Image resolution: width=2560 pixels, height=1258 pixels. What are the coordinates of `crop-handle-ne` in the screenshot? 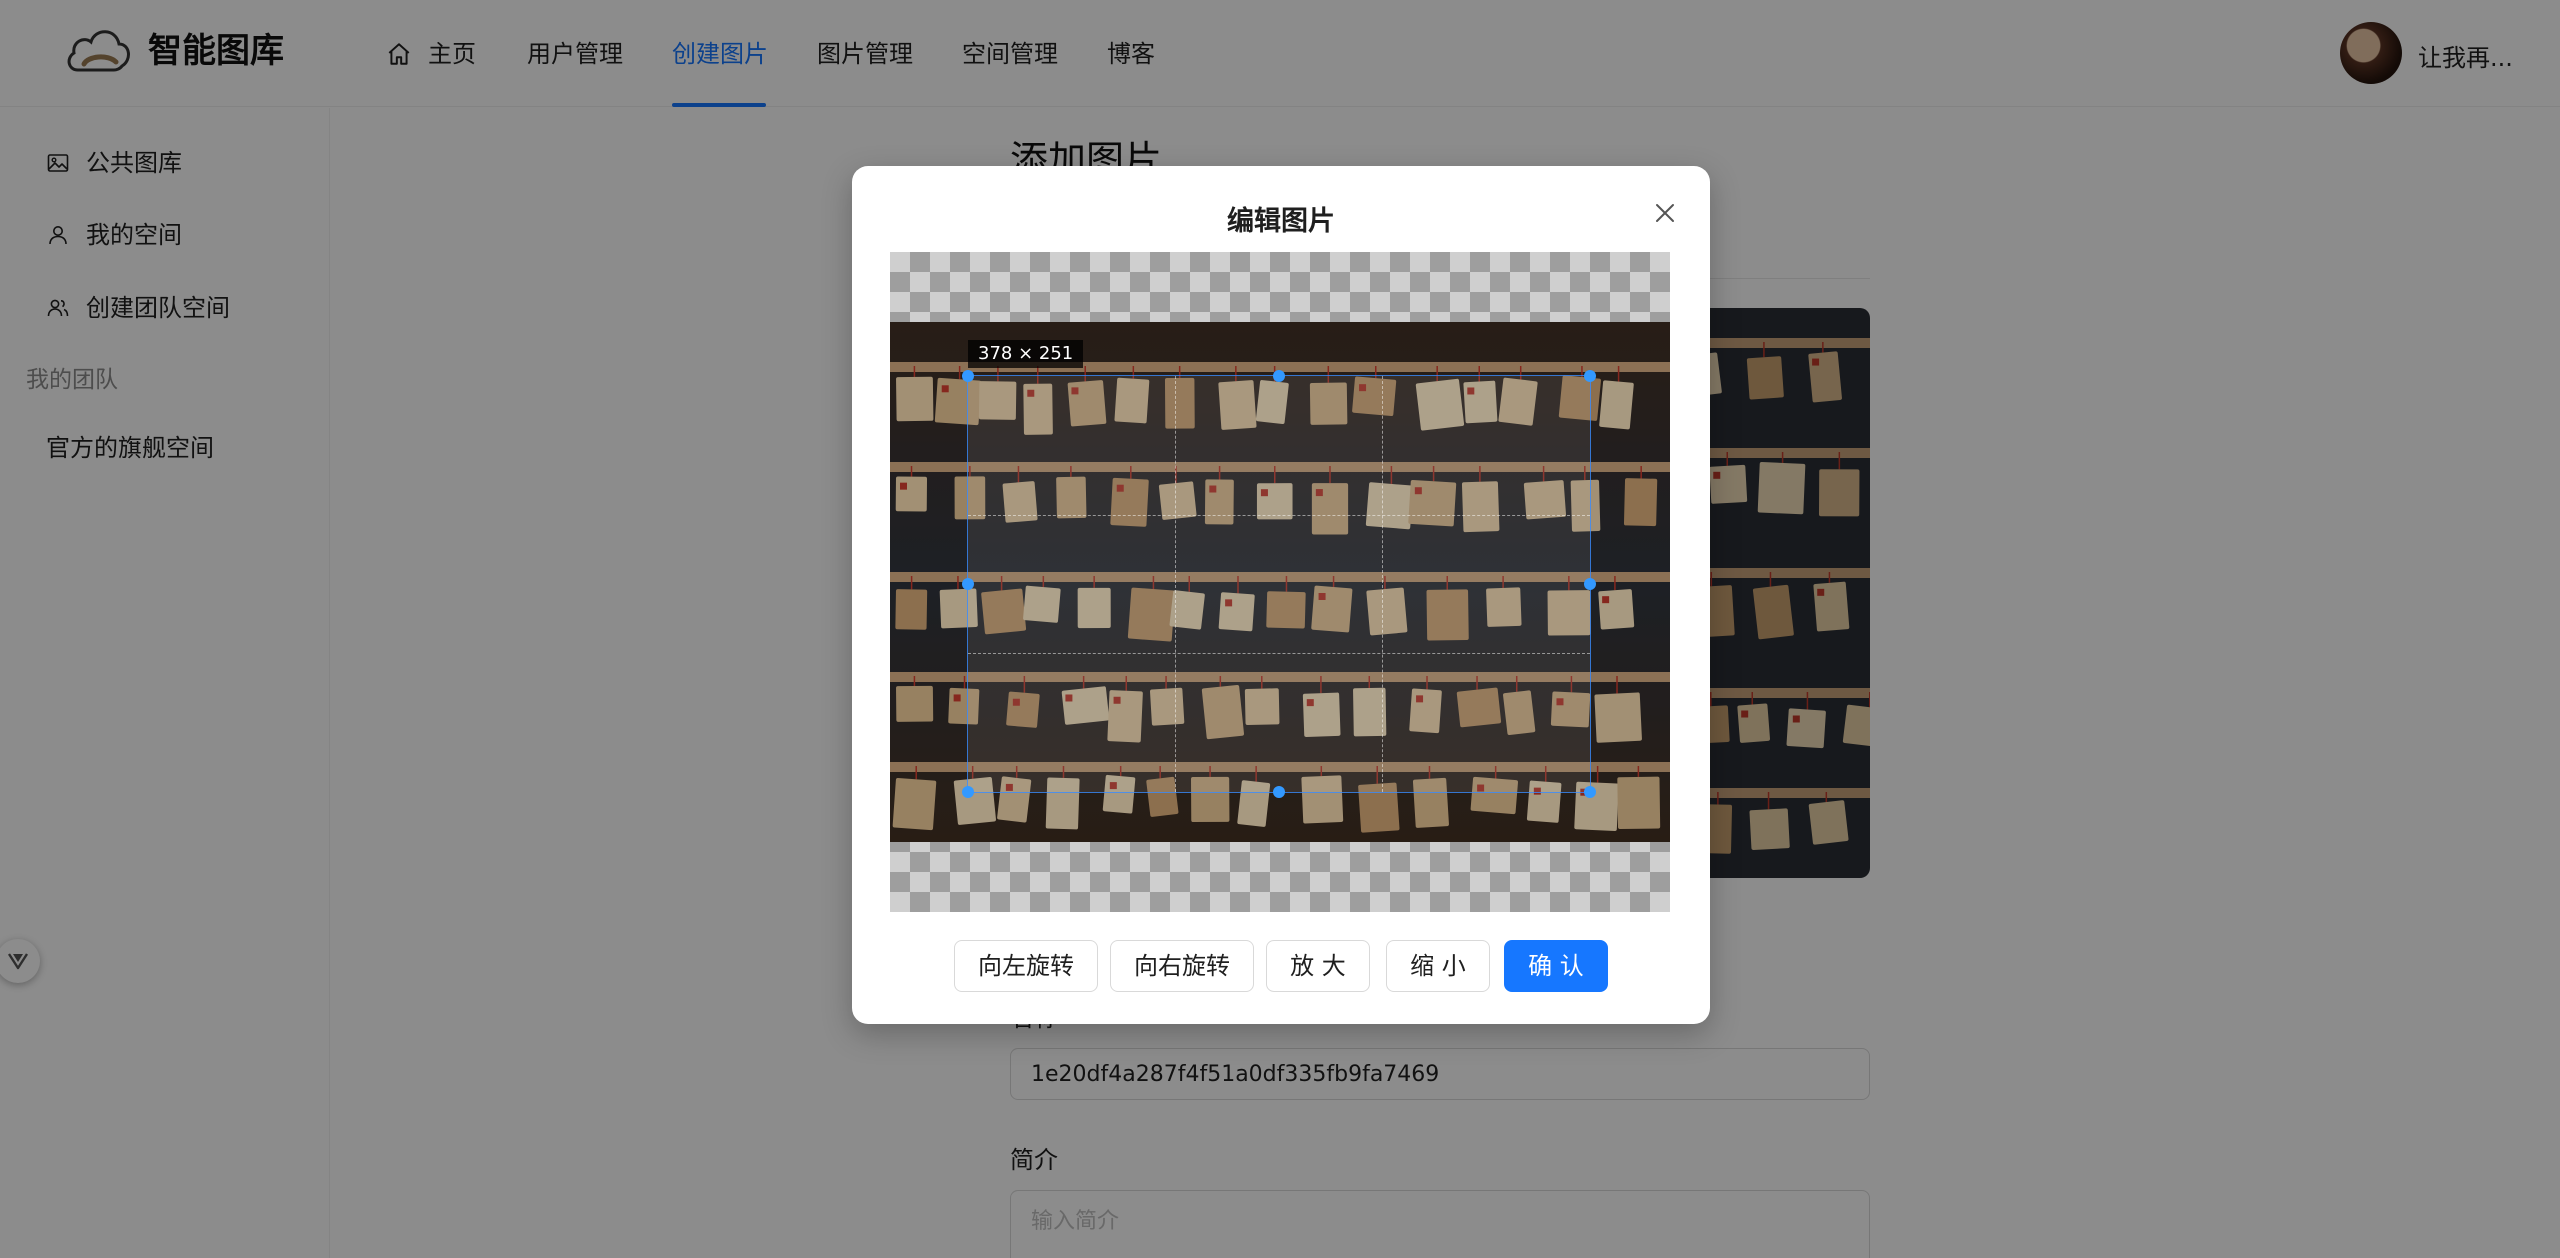 It's located at (1590, 376).